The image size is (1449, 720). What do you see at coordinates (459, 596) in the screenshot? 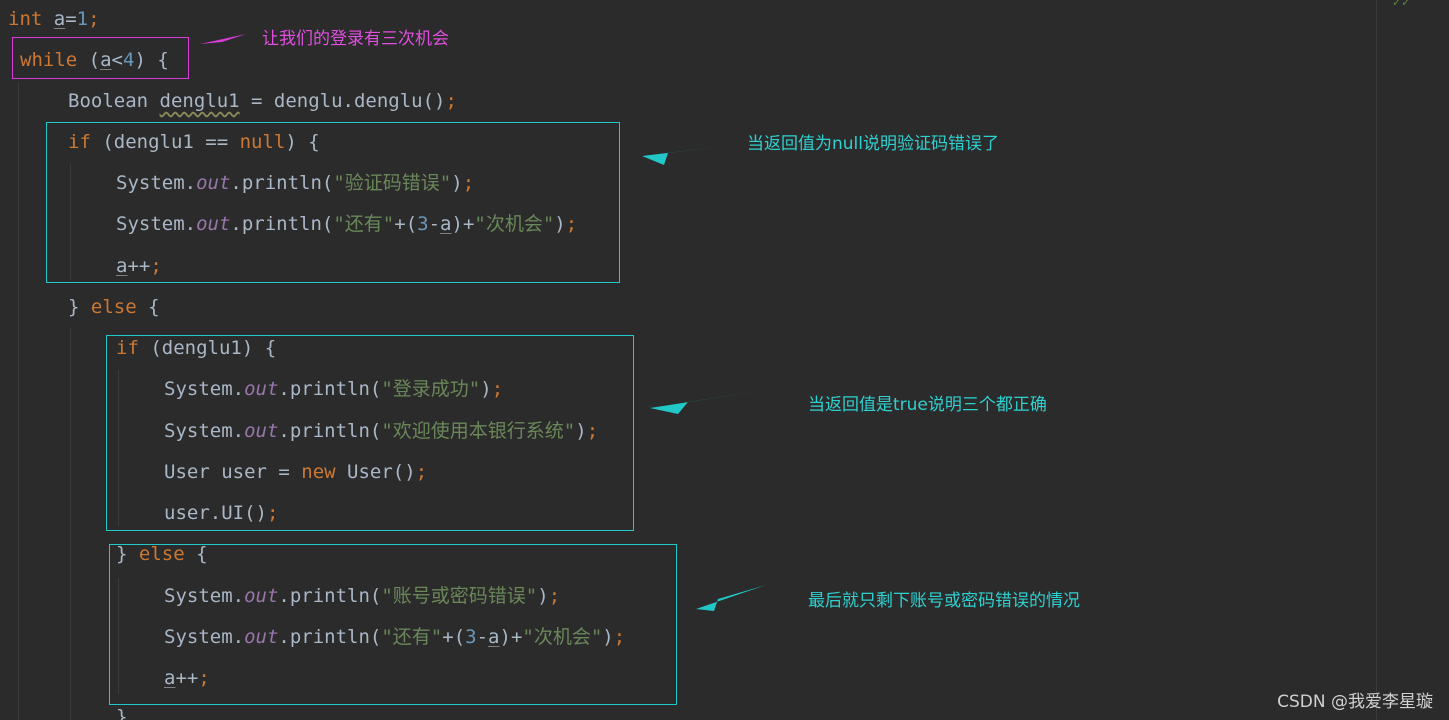
I see `code-token: "账号或密码错误"` at bounding box center [459, 596].